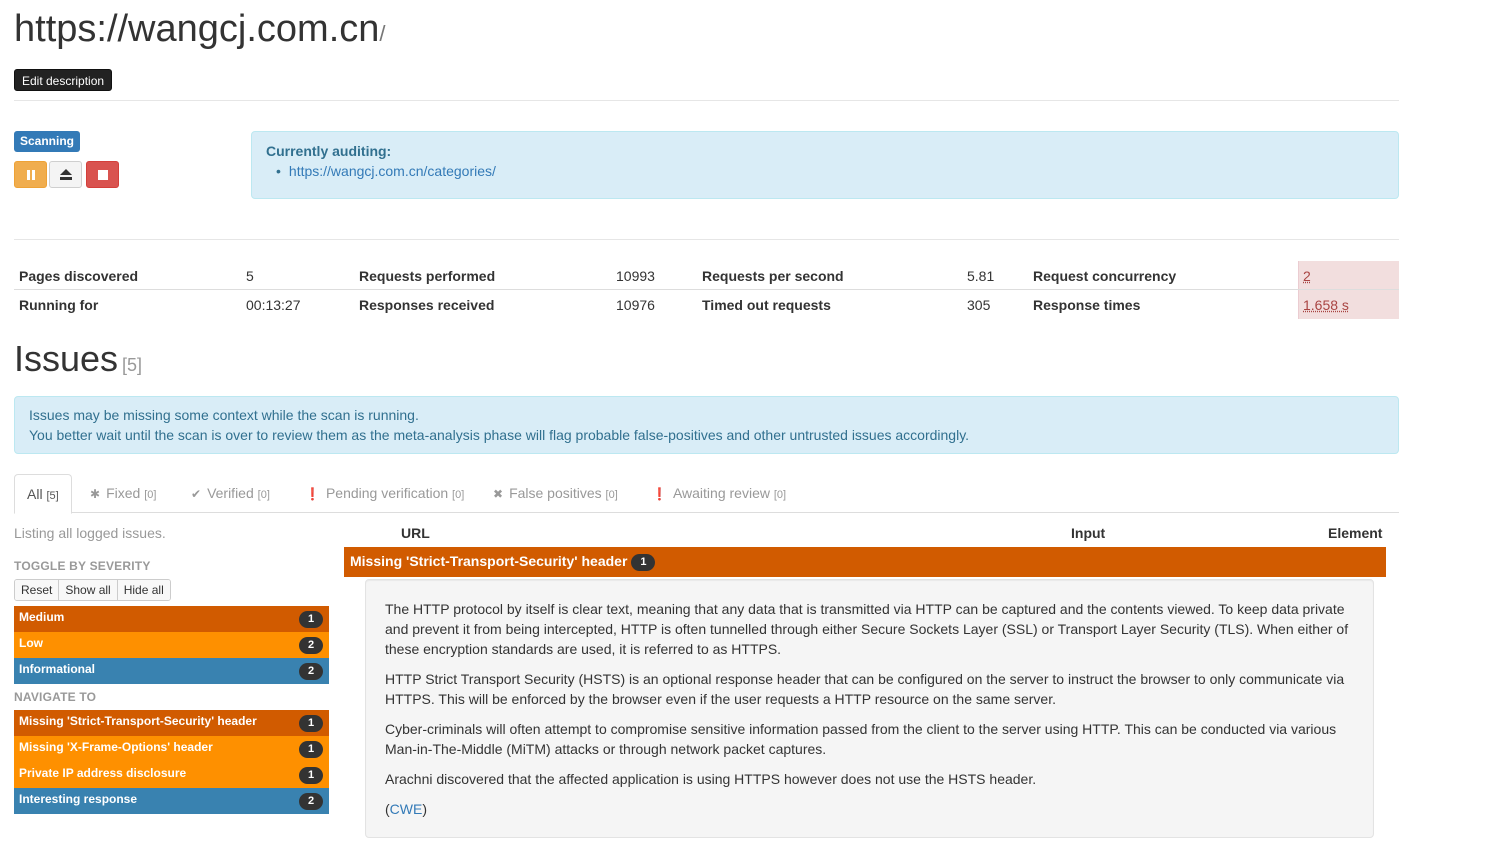 The height and width of the screenshot is (843, 1486). I want to click on suspend-button, so click(65, 174).